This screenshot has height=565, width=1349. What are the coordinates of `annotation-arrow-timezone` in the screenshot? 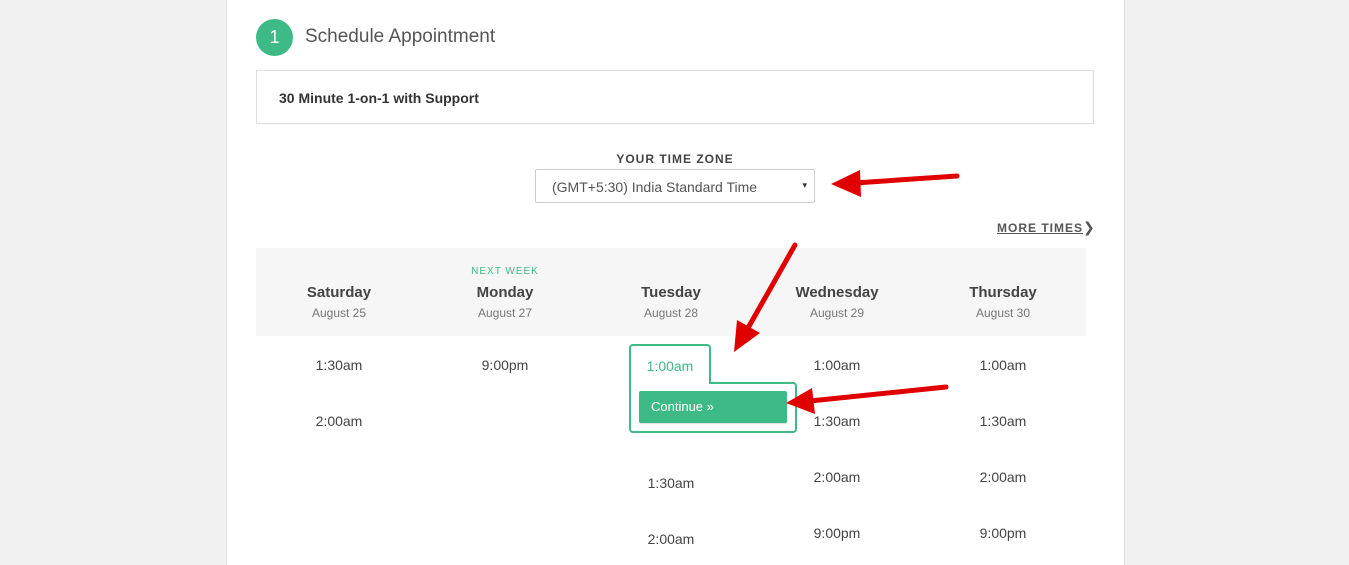 It's located at (895, 183).